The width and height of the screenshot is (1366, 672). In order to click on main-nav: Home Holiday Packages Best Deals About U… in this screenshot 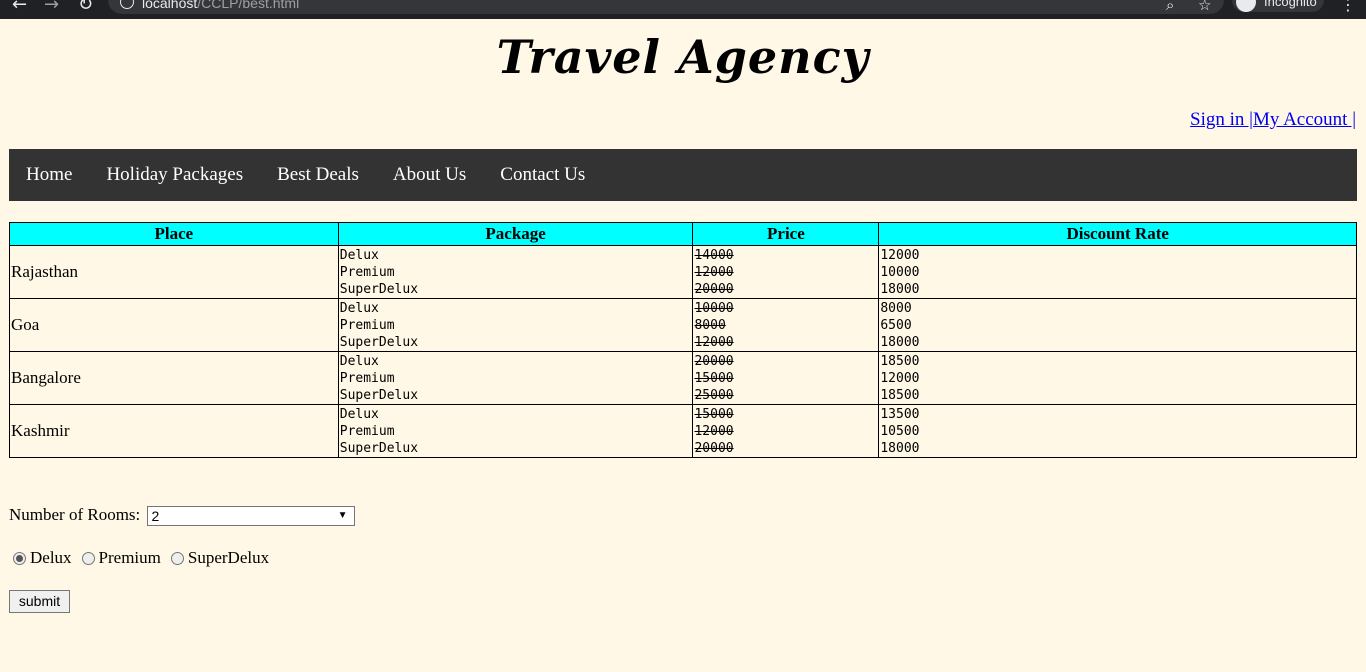, I will do `click(683, 175)`.